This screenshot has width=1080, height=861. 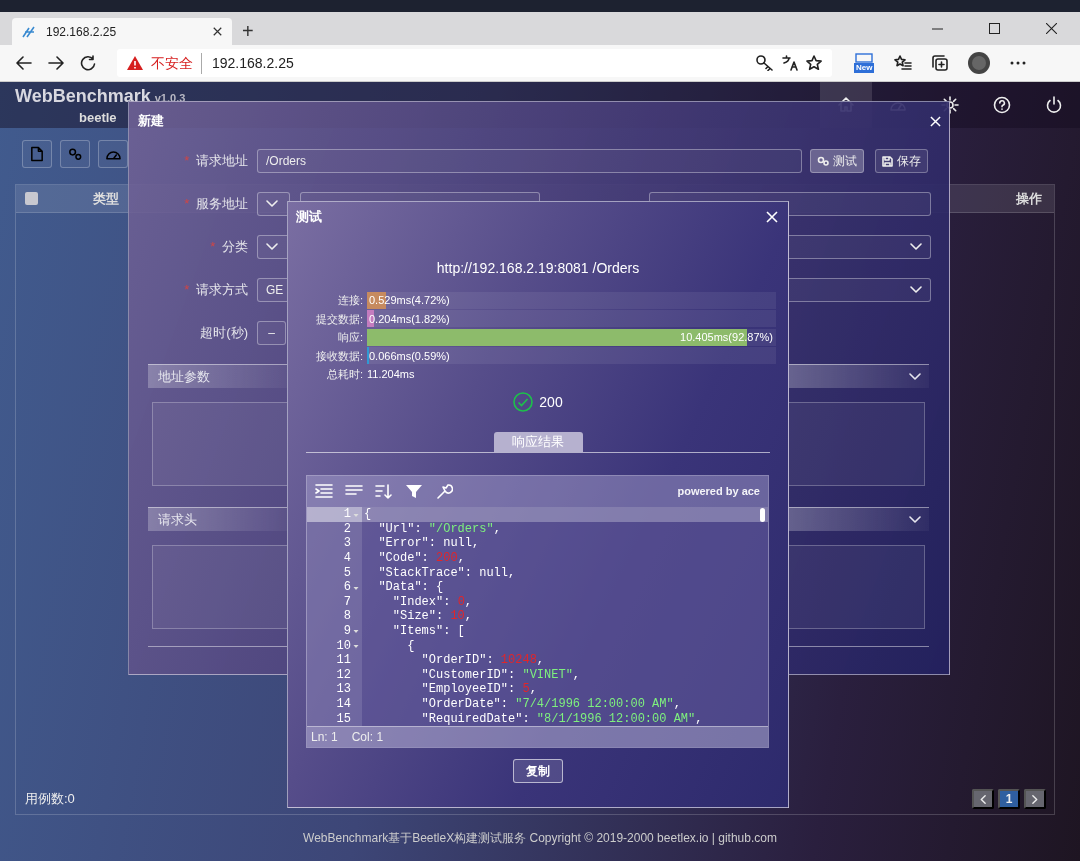 I want to click on scrollbar-thumb, so click(x=762, y=515).